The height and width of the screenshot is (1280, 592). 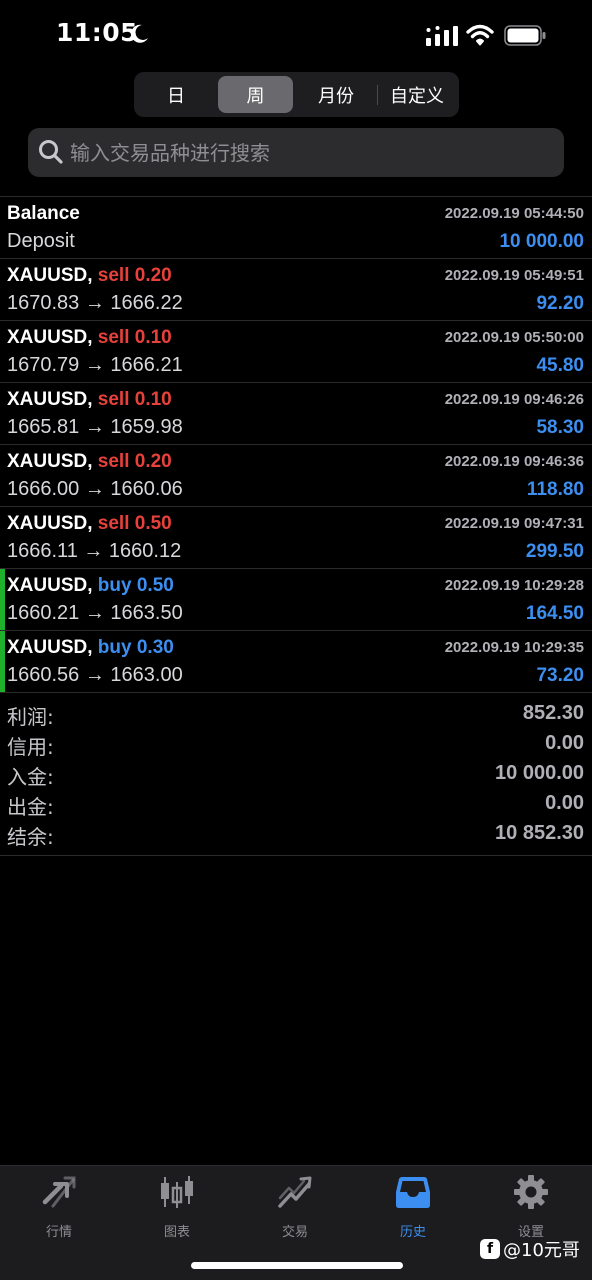 I want to click on deal-prices: 1666.00 → 1660.06, so click(x=95, y=489).